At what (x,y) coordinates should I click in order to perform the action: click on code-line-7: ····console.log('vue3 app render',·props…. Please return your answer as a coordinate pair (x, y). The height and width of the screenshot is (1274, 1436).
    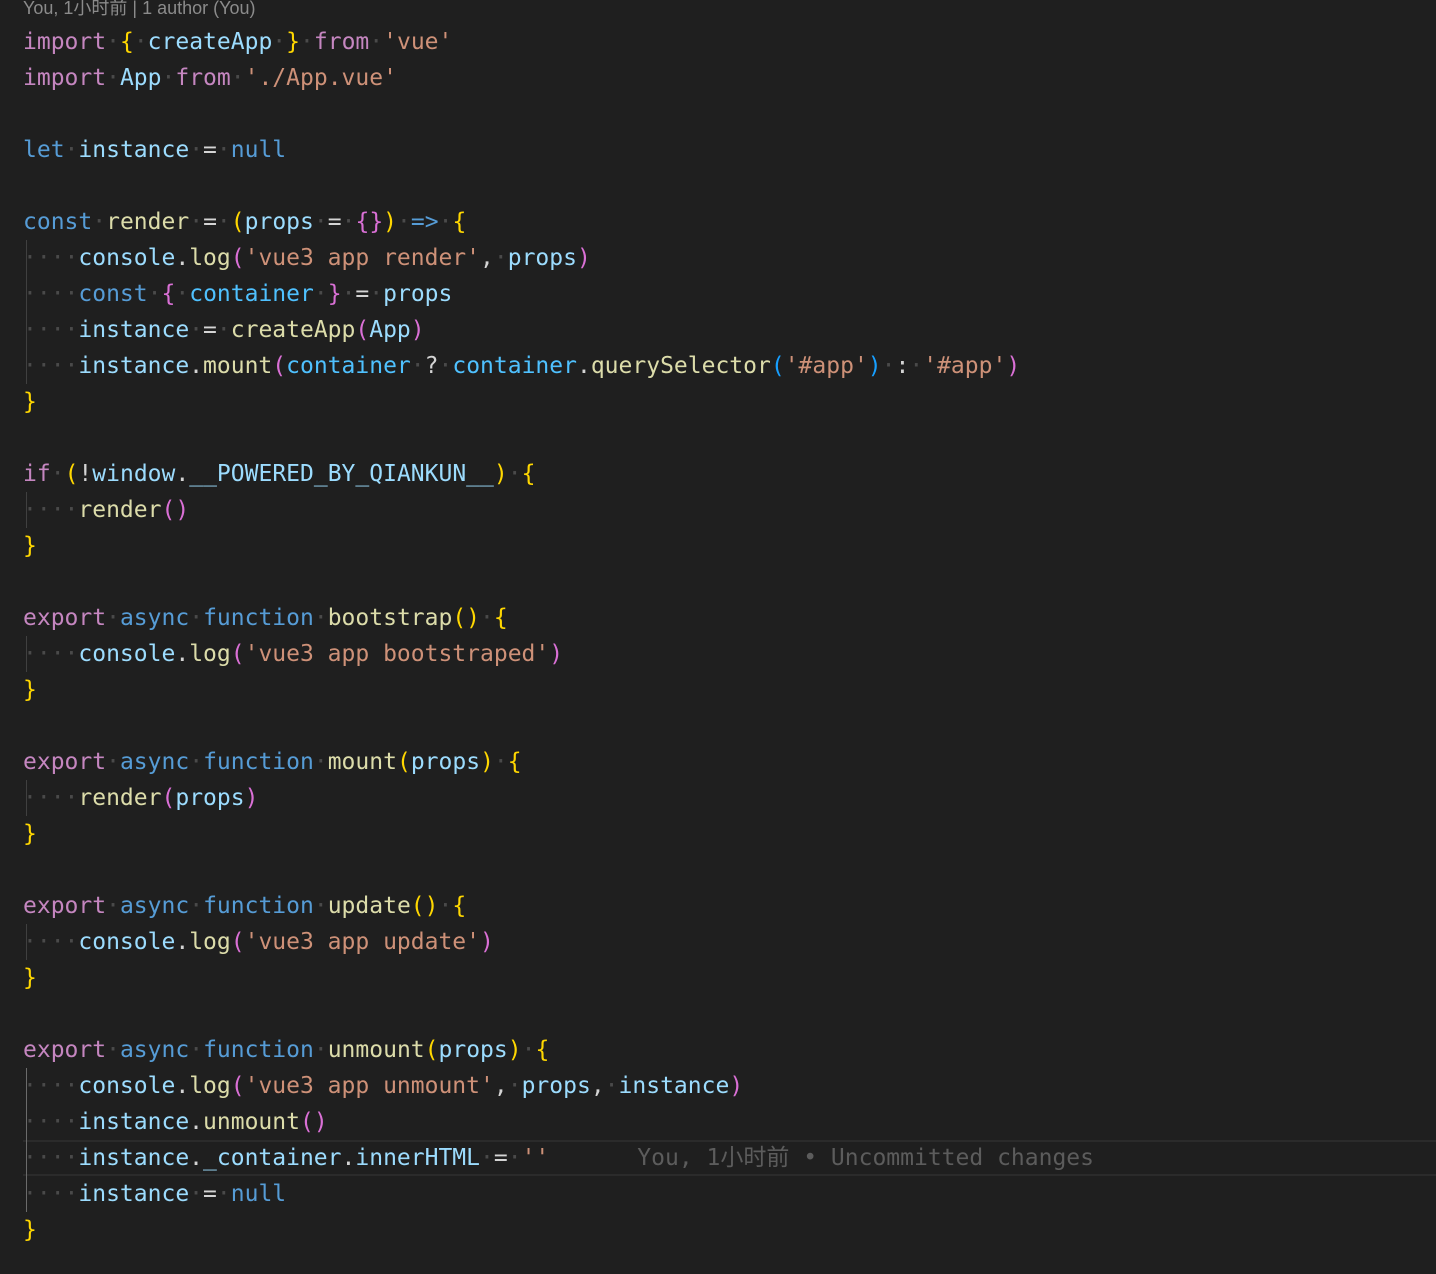
    Looking at the image, I should click on (729, 258).